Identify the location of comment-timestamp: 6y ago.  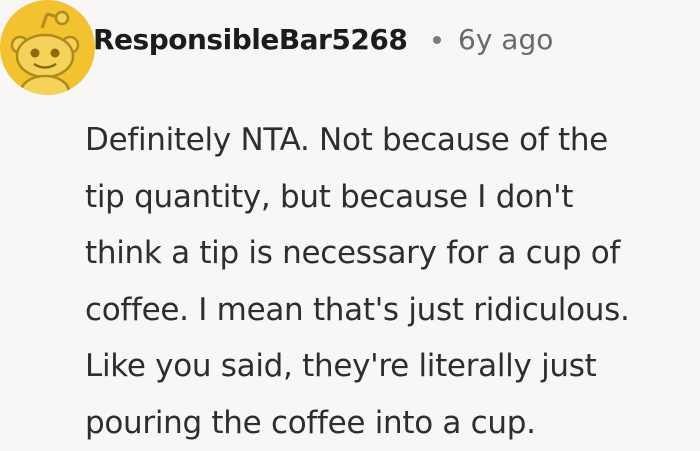
(506, 39).